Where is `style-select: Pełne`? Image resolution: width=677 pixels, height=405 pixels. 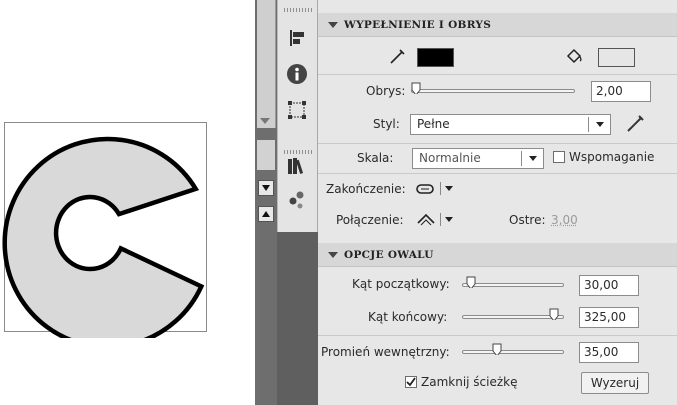 style-select: Pełne is located at coordinates (510, 124).